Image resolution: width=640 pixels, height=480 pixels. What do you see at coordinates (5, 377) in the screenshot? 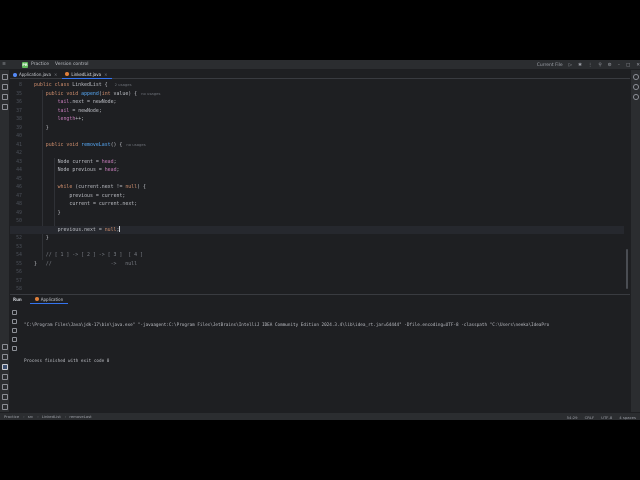
I see `terminal-tool-icon` at bounding box center [5, 377].